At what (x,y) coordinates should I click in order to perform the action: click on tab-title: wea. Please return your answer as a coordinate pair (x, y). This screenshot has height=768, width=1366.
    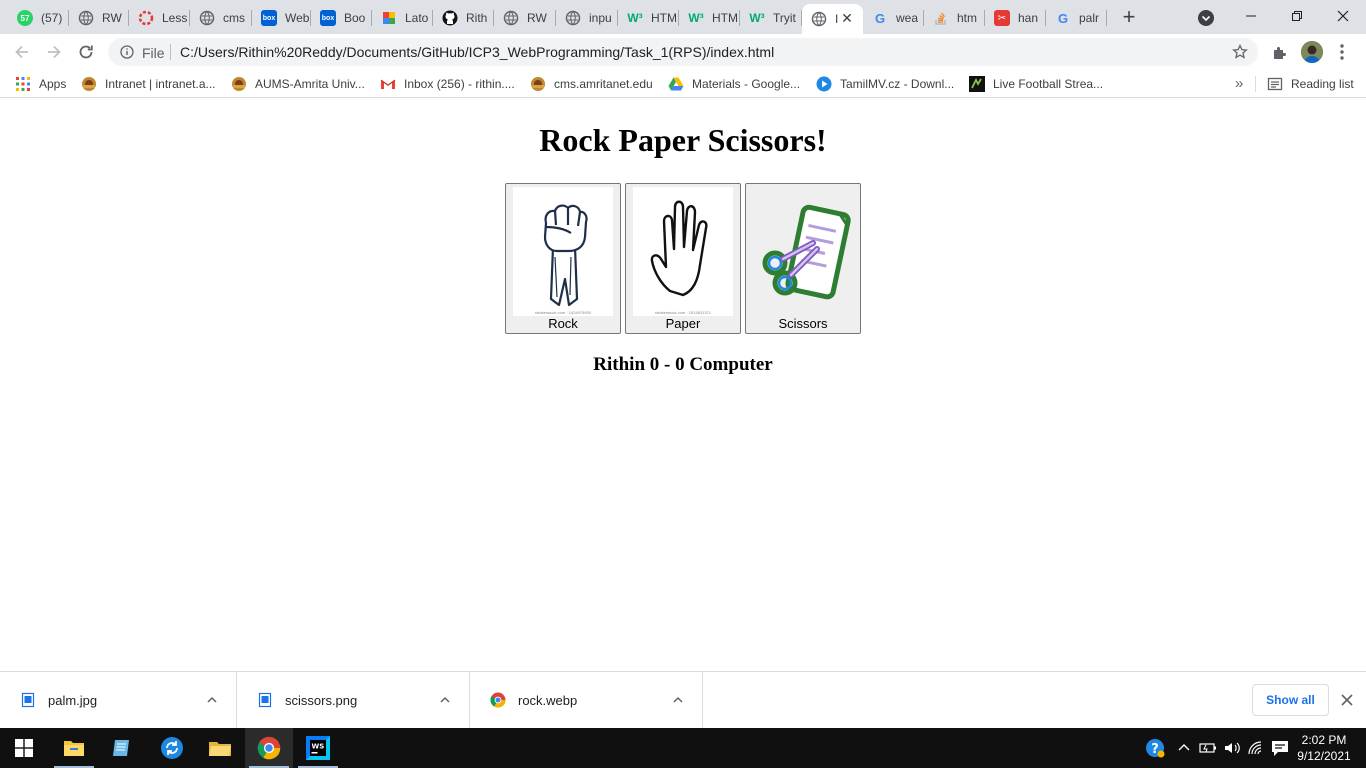
    Looking at the image, I should click on (907, 18).